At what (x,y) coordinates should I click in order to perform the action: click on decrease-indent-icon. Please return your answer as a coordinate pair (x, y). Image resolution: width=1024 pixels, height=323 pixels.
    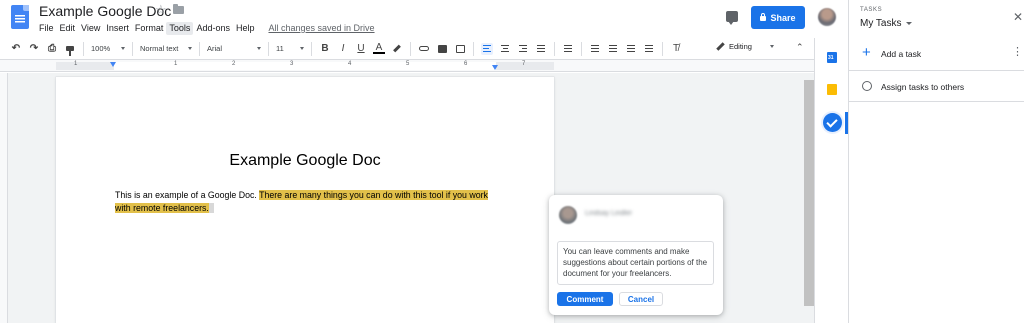
    Looking at the image, I should click on (631, 49).